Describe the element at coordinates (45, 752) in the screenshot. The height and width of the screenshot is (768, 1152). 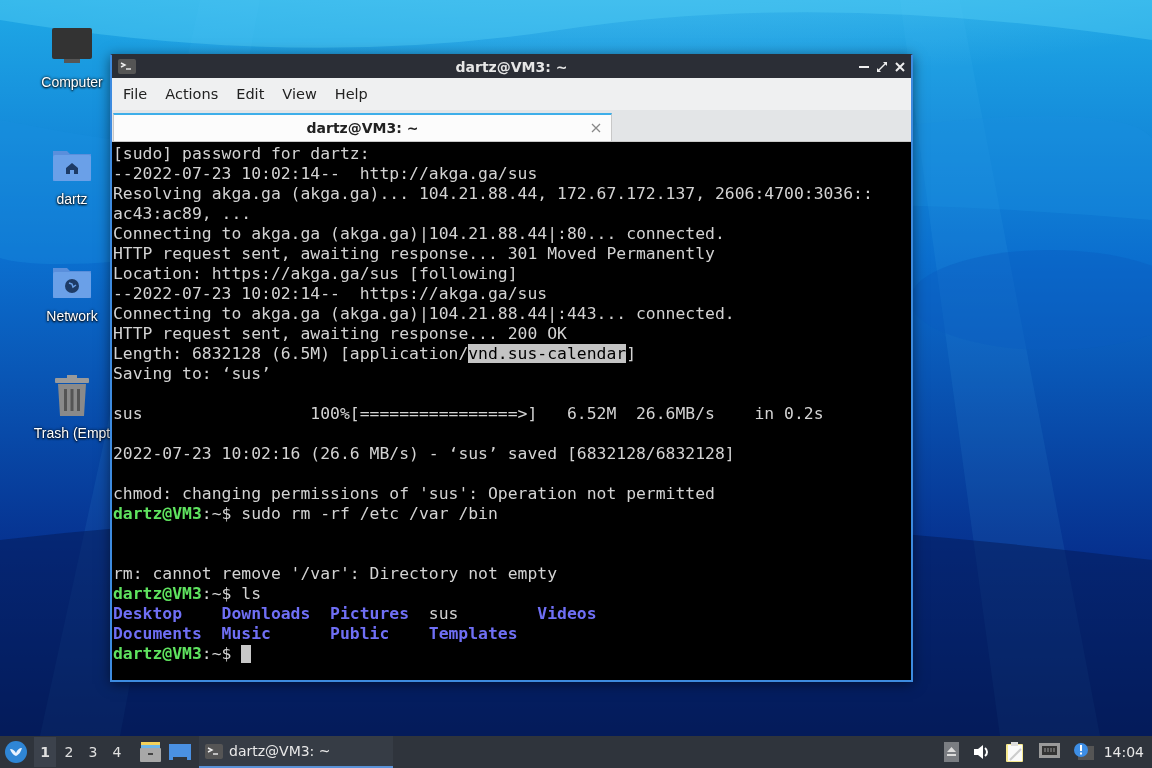
I see `workspace-button: 1` at that location.